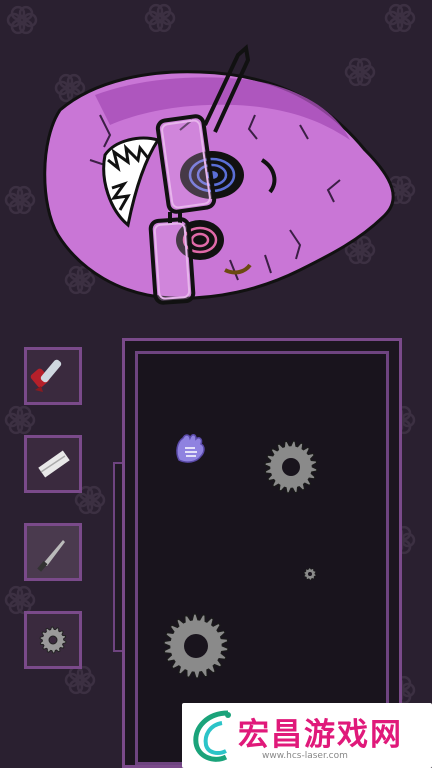  What do you see at coordinates (190, 448) in the screenshot?
I see `purple-glove-icon` at bounding box center [190, 448].